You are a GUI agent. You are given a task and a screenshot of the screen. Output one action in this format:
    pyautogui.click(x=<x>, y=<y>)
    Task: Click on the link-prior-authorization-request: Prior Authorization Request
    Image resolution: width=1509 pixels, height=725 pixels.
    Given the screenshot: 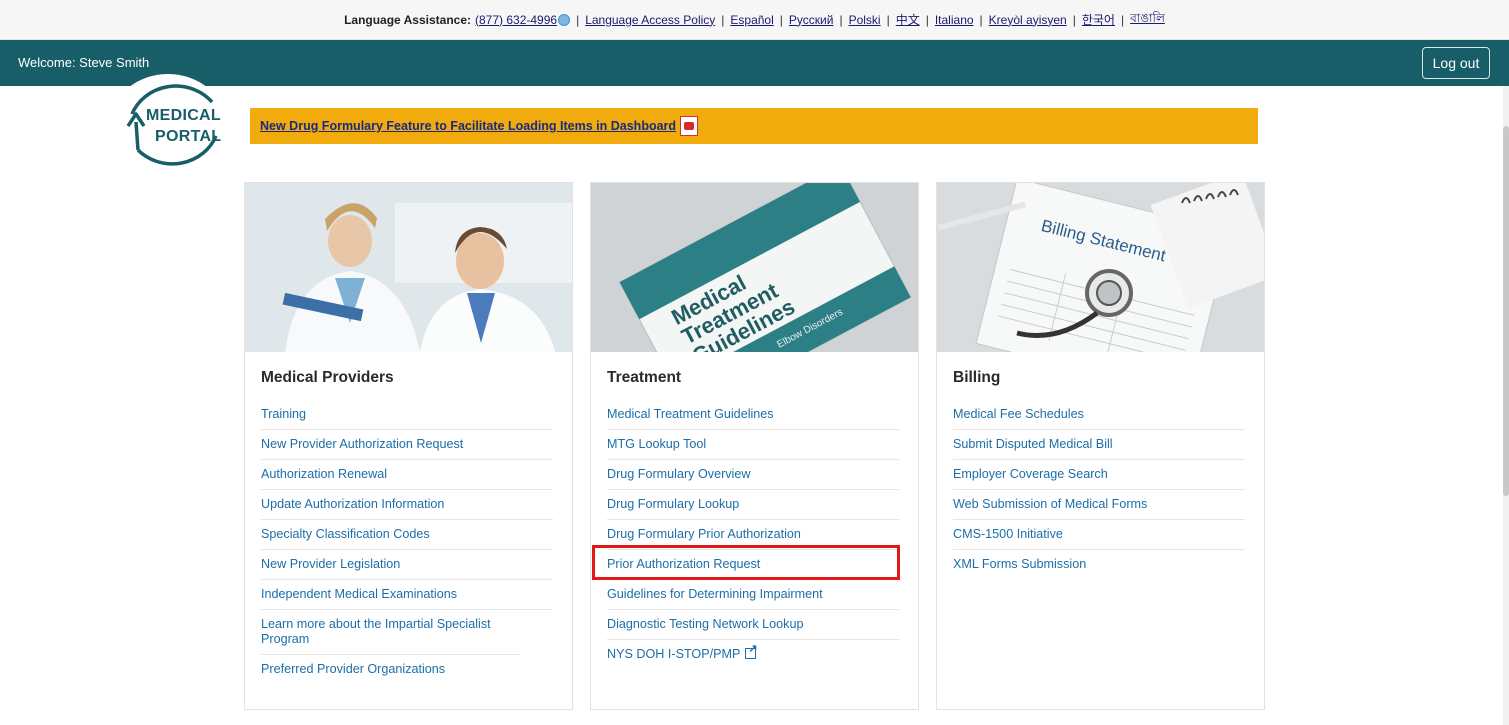 What is the action you would take?
    pyautogui.click(x=753, y=565)
    